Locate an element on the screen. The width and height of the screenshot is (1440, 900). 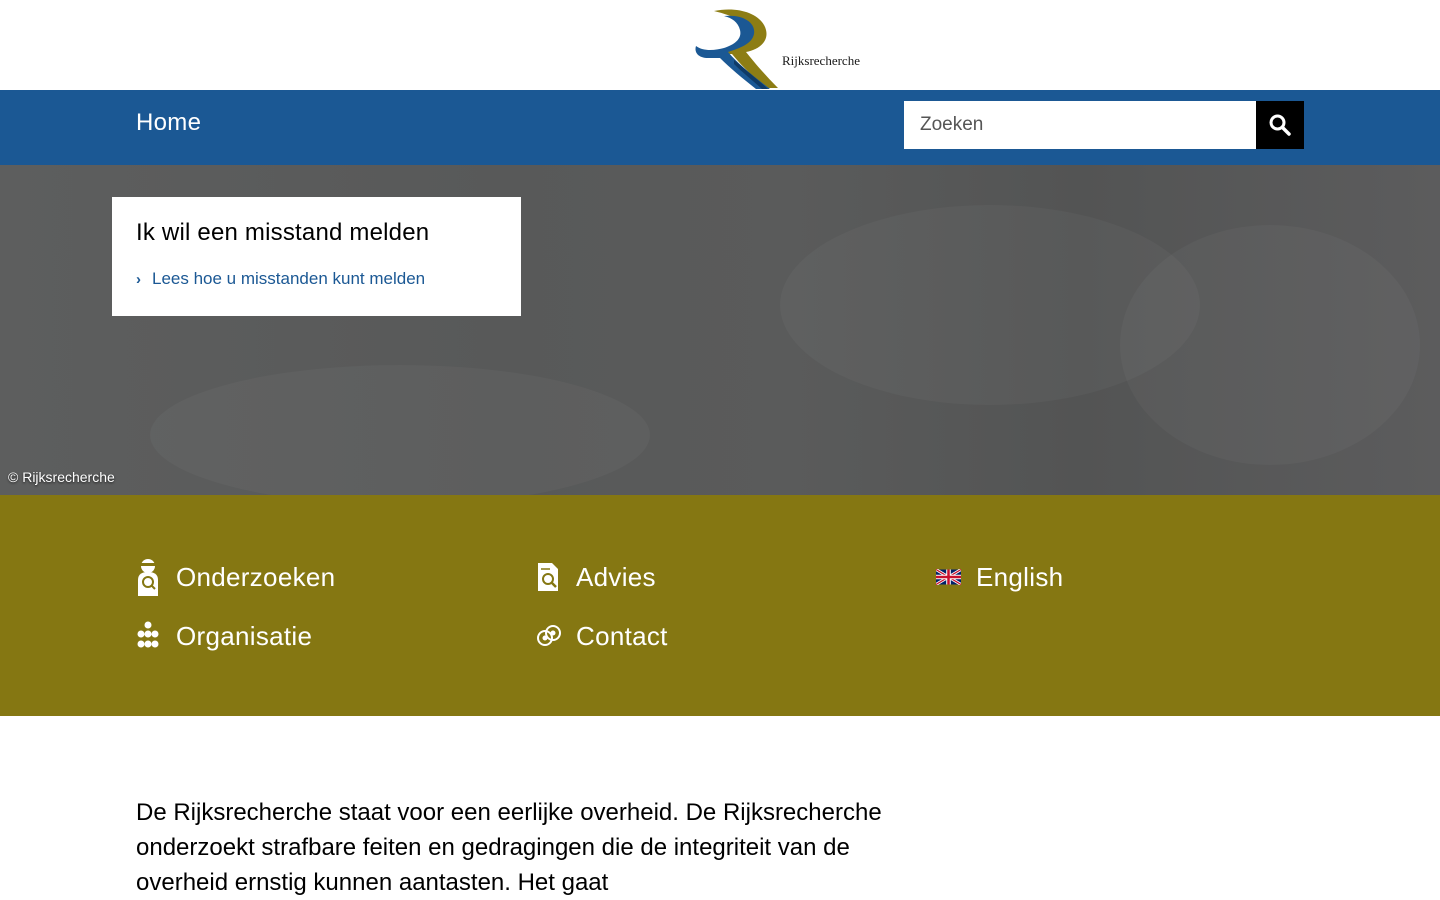
search-input is located at coordinates (1080, 125).